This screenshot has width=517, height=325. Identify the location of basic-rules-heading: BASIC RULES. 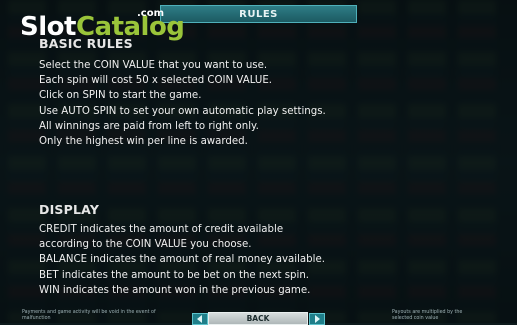
(86, 43).